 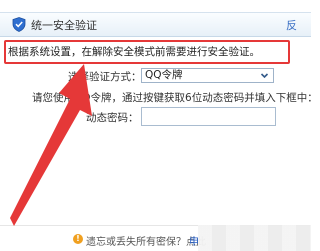 What do you see at coordinates (254, 238) in the screenshot?
I see `blurred-region` at bounding box center [254, 238].